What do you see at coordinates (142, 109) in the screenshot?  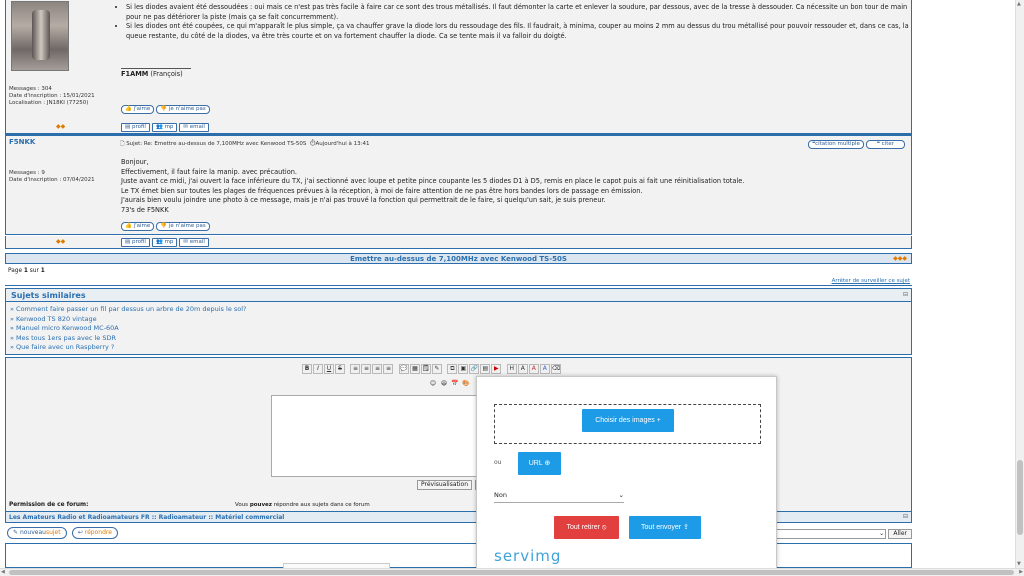 I see `like-label: j'aime` at bounding box center [142, 109].